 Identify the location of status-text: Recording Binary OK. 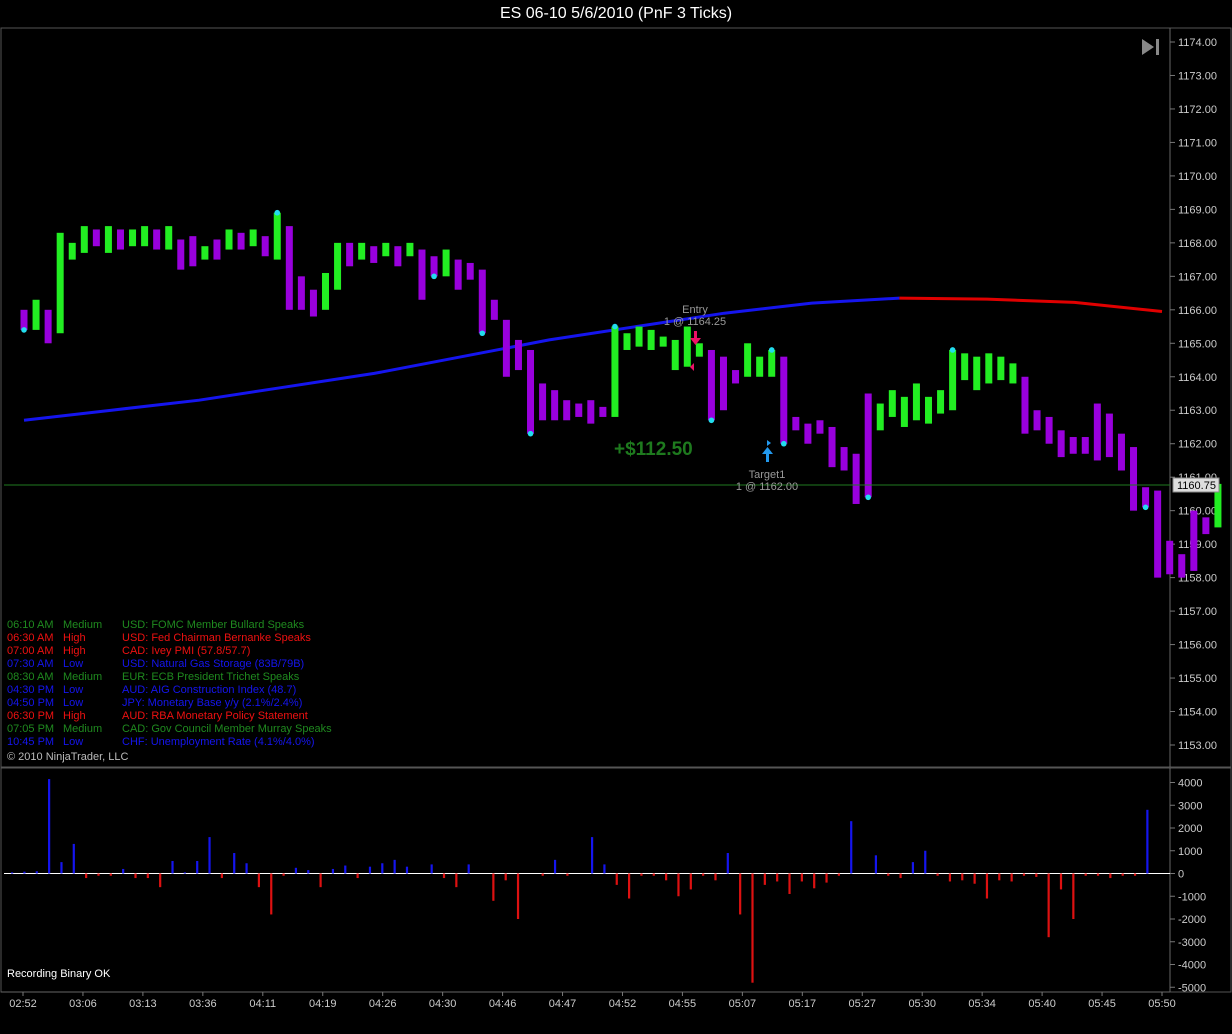
(59, 974).